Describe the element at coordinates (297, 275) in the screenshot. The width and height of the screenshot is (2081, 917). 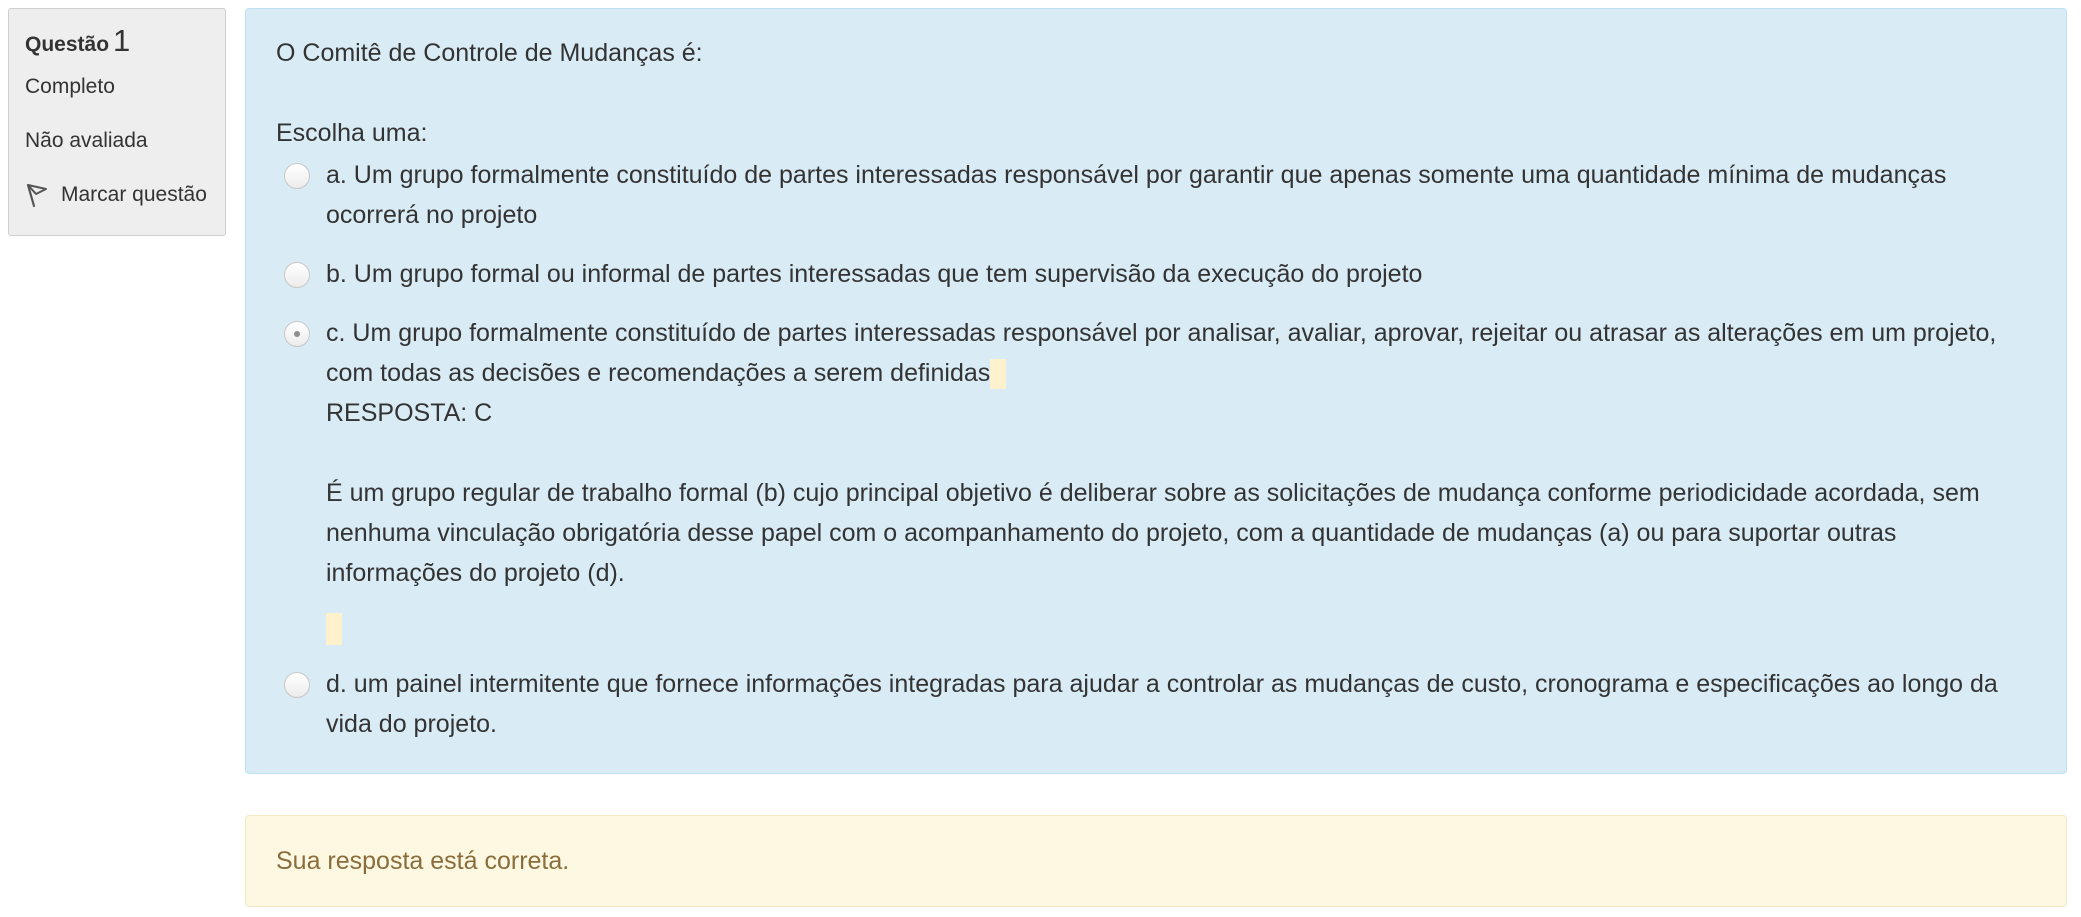
I see `radio-b` at that location.